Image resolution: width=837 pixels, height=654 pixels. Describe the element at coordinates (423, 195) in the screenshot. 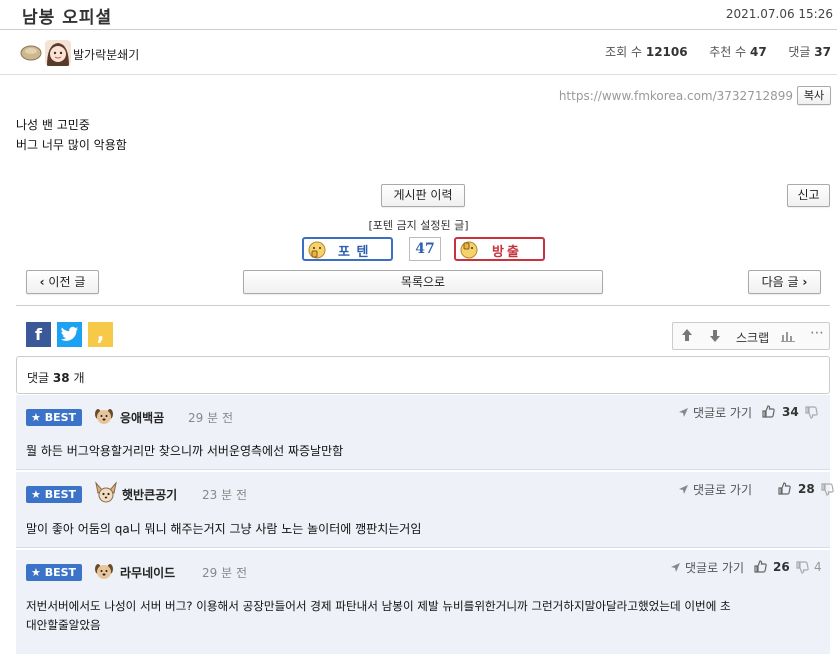

I see `board-history-button: 게시판 이력` at that location.